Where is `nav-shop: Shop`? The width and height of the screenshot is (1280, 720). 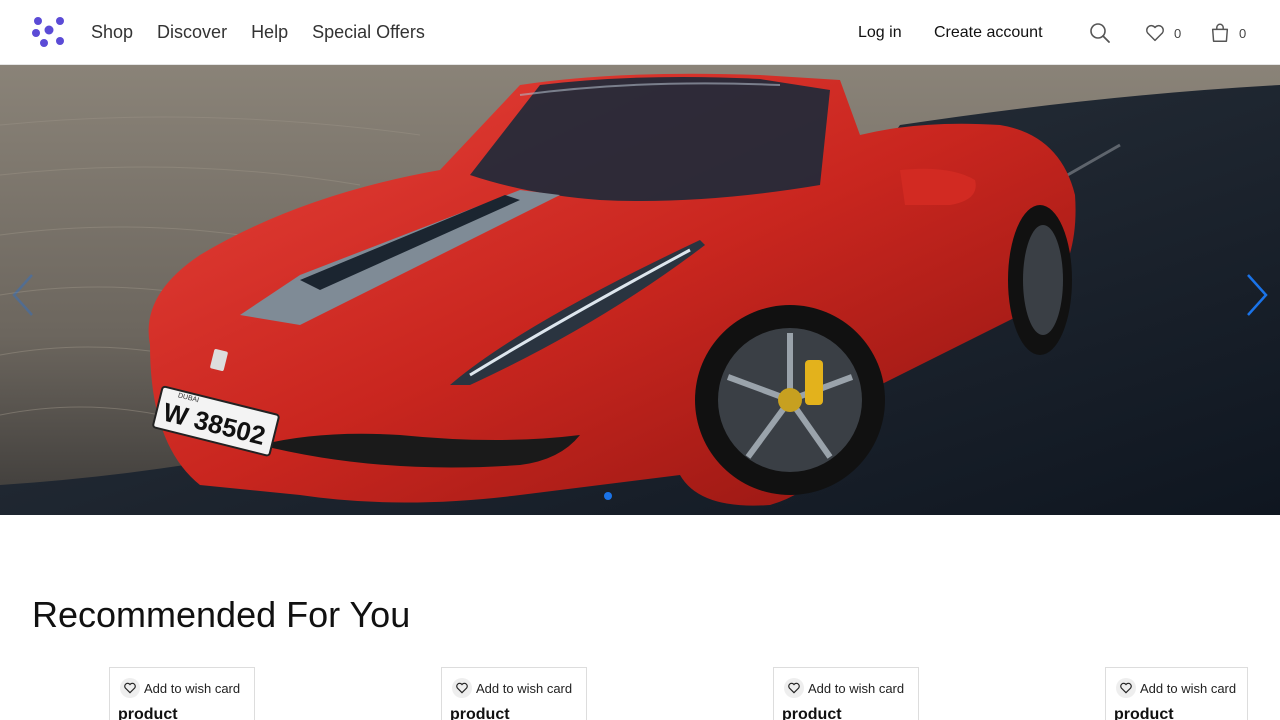
nav-shop: Shop is located at coordinates (112, 32).